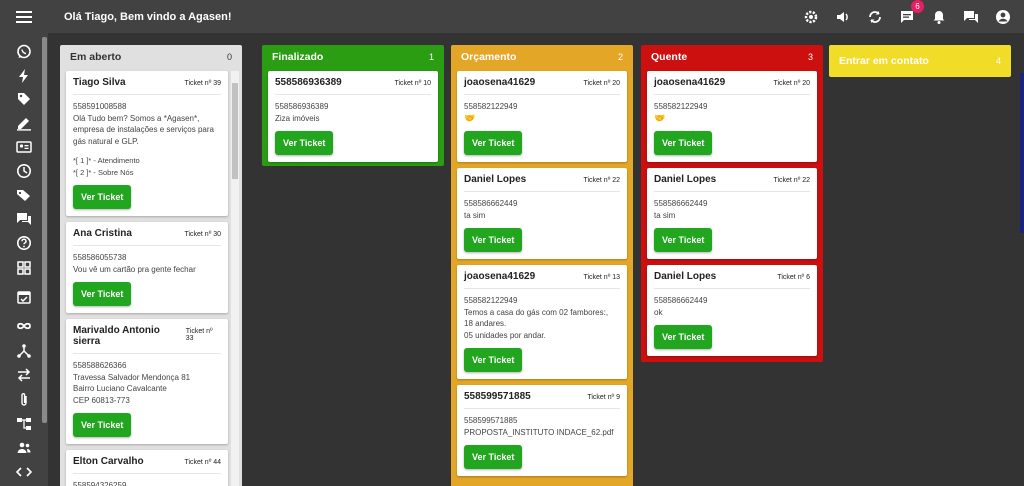 The width and height of the screenshot is (1024, 486). I want to click on message-line: 05 unidades por andar., so click(505, 335).